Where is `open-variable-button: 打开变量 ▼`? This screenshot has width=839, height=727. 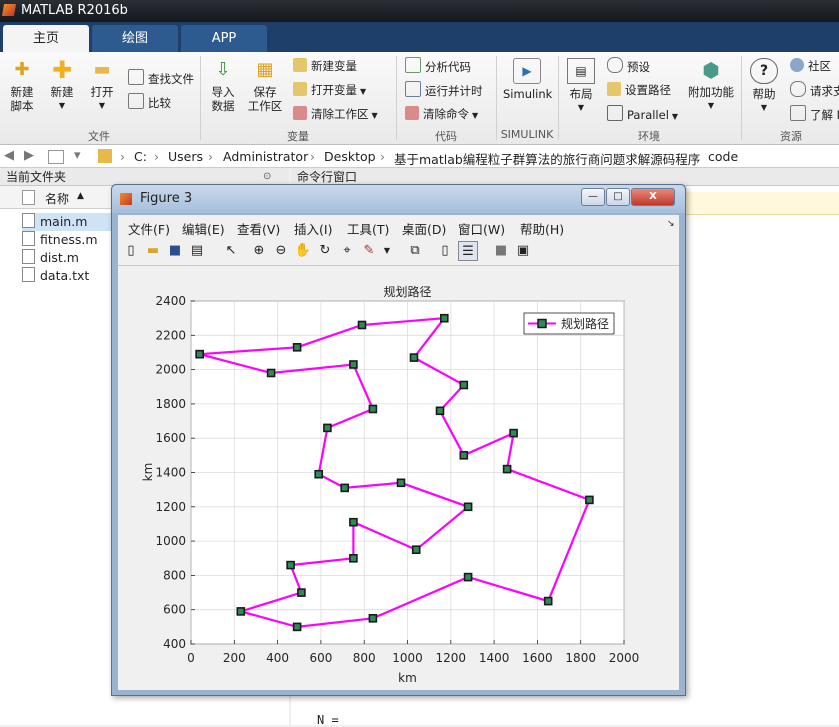 open-variable-button: 打开变量 ▼ is located at coordinates (329, 90).